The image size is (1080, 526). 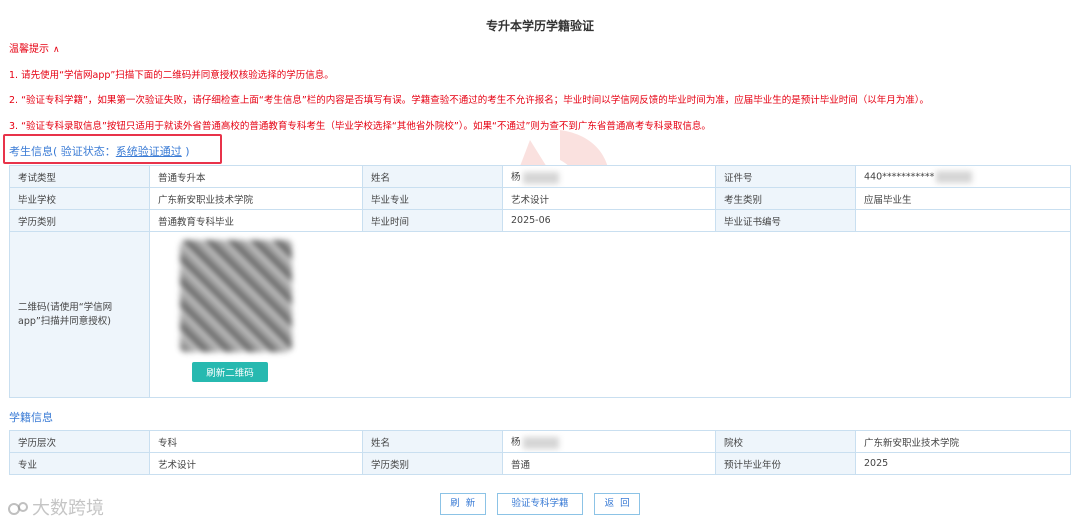 I want to click on value-grad-date: 2025-06, so click(x=609, y=220).